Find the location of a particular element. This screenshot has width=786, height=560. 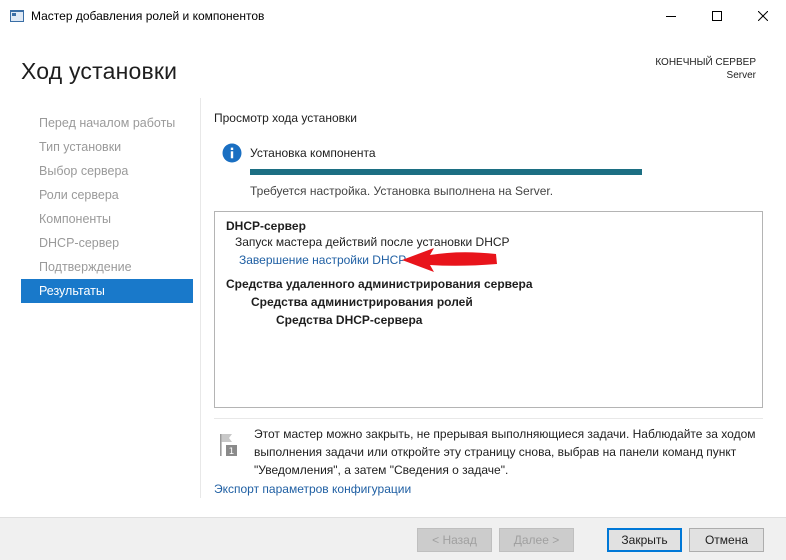

destination-server-label: КОНЕЧНЫЙ СЕРВЕР is located at coordinates (705, 62).